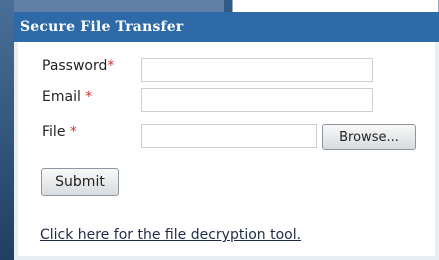 The image size is (439, 260). Describe the element at coordinates (102, 27) in the screenshot. I see `panel-title: Secure File Transfer` at that location.